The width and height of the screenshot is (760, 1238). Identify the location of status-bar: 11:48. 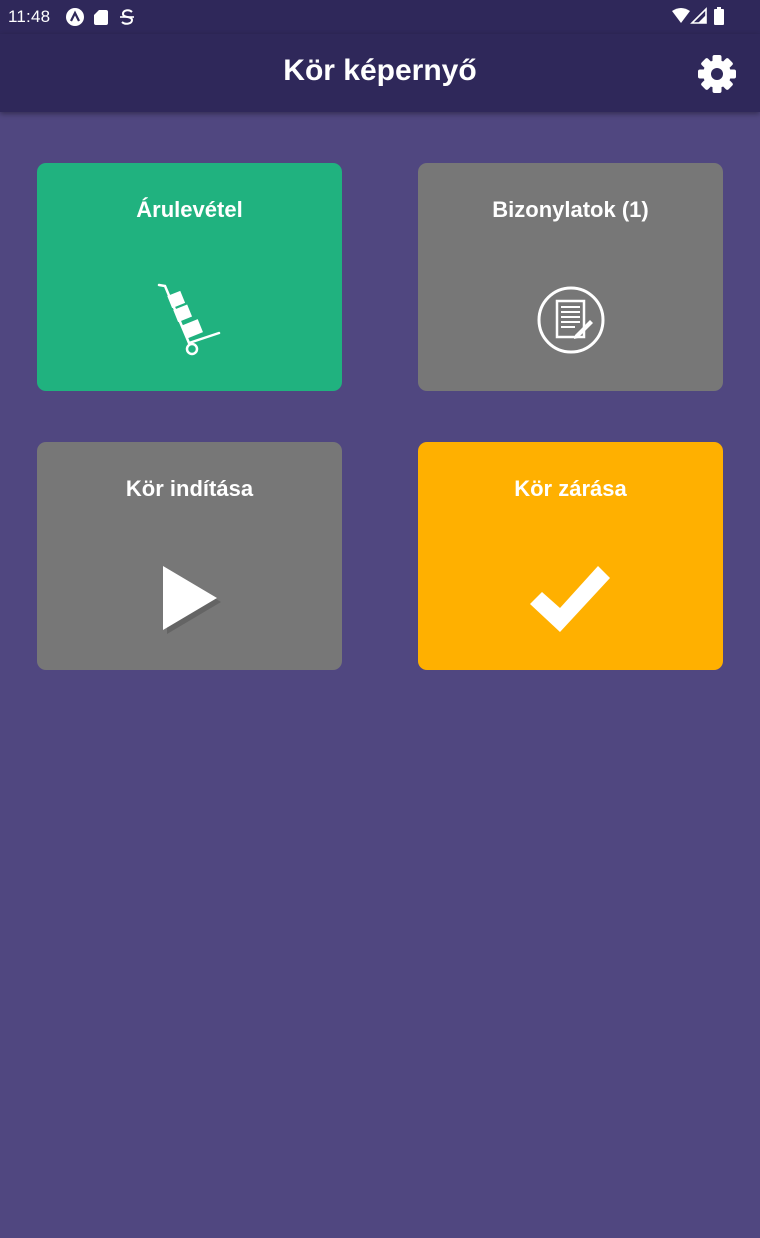
(380, 17).